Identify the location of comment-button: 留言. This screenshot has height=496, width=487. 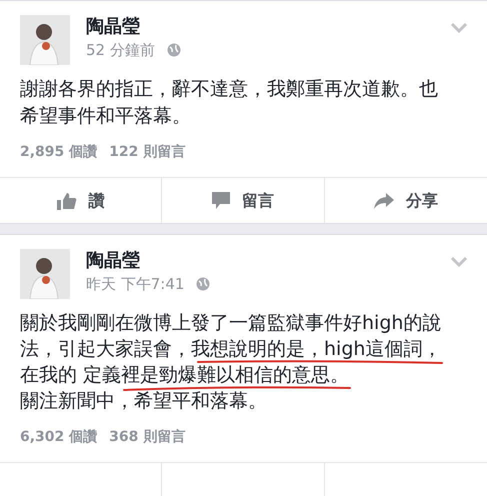
(243, 200).